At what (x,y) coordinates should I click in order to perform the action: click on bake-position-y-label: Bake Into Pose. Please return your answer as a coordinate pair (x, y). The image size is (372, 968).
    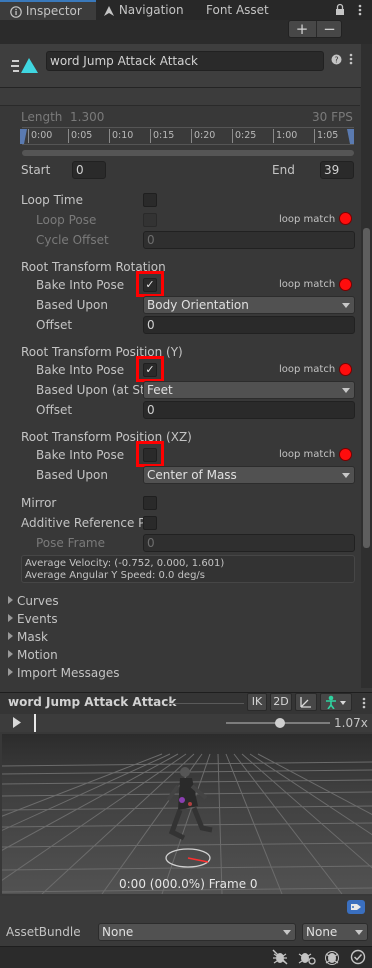
    Looking at the image, I should click on (80, 370).